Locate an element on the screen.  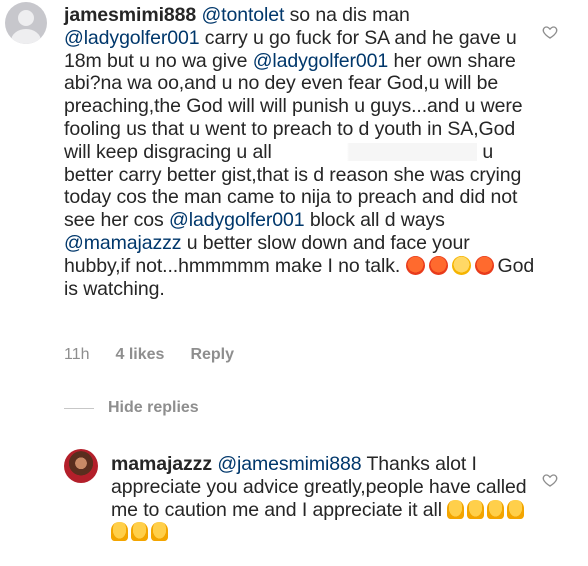
avatar-default is located at coordinates (26, 23).